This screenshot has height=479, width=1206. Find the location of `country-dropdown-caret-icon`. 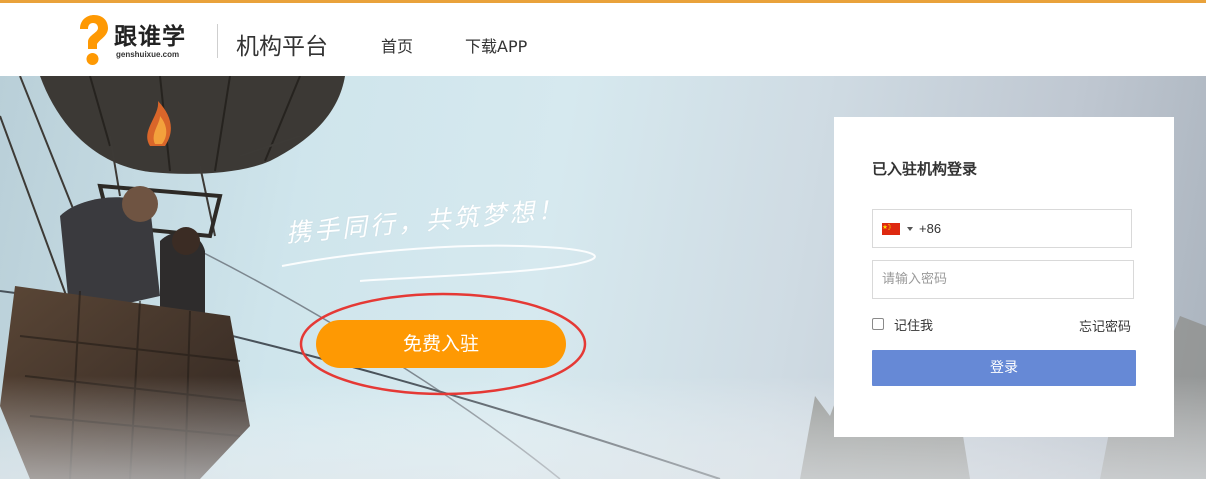

country-dropdown-caret-icon is located at coordinates (910, 229).